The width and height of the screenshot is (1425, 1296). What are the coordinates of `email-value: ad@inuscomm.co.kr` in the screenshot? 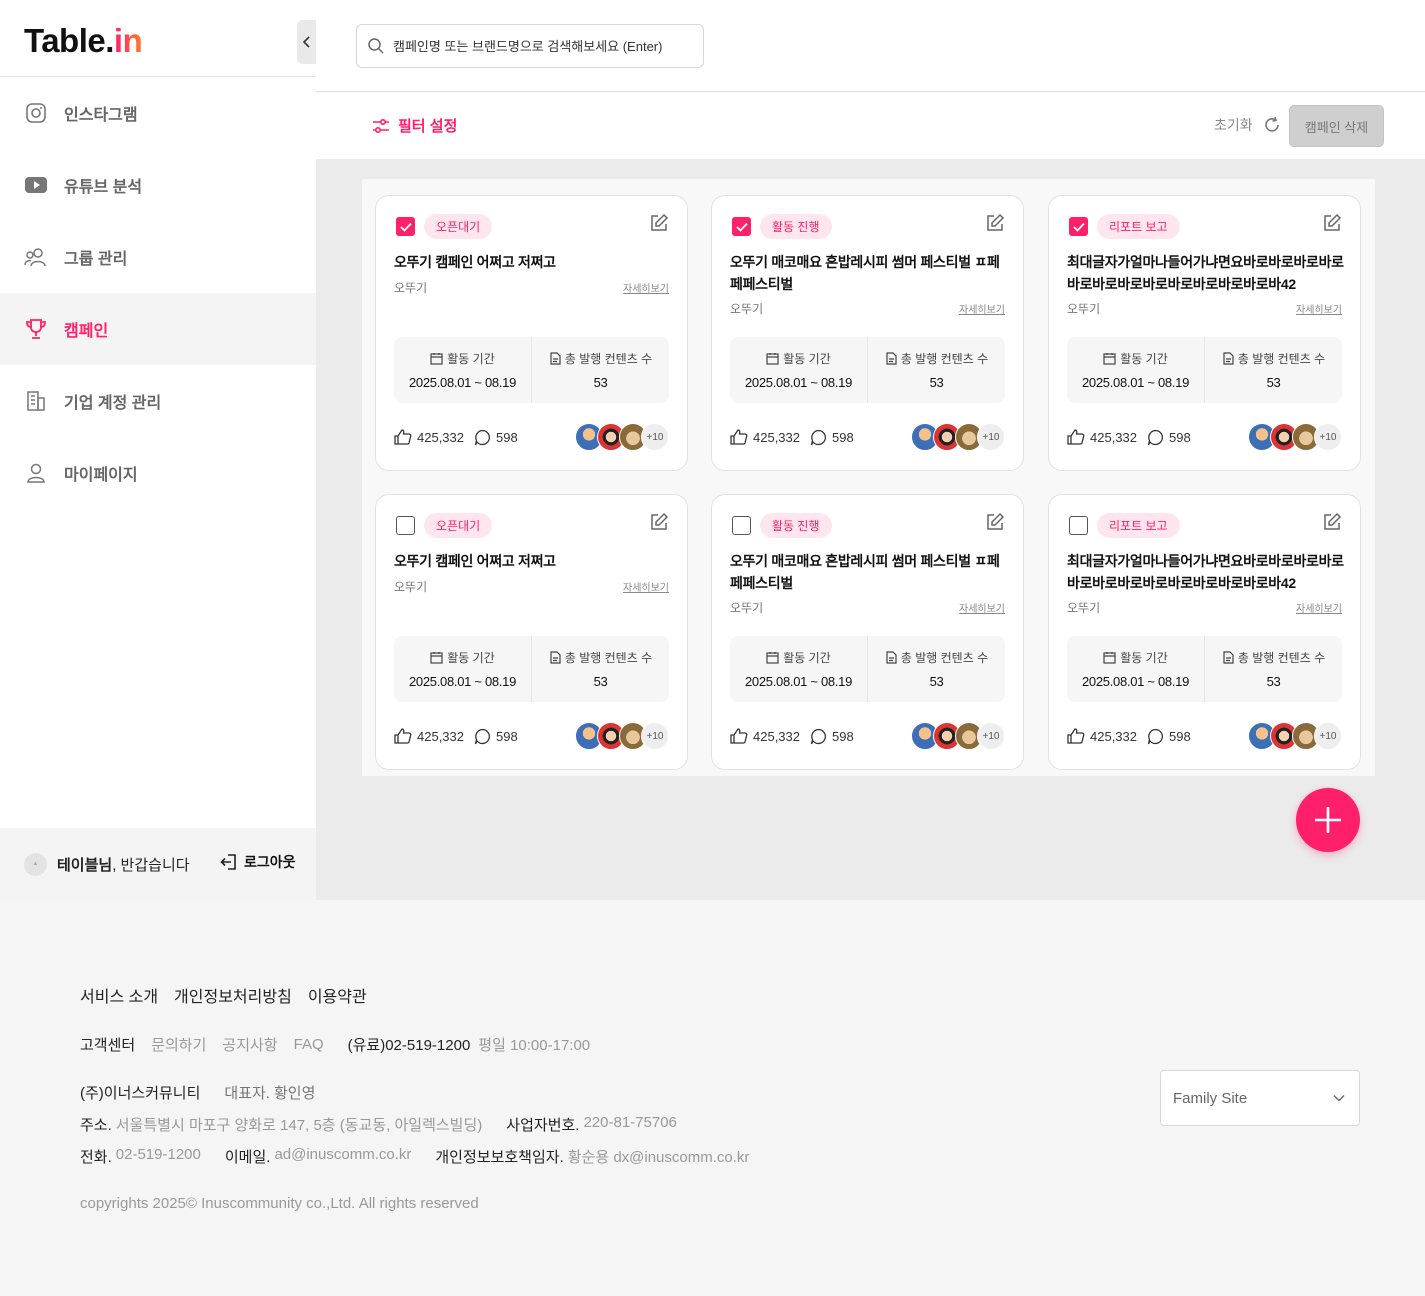 It's located at (343, 1154).